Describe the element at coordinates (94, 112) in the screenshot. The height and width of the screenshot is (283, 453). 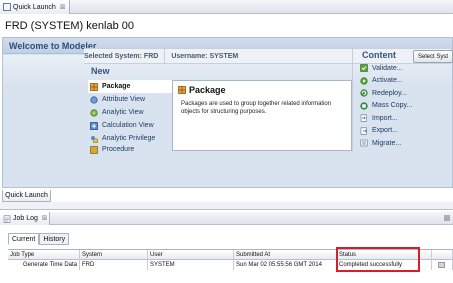
I see `analytic-view-icon` at that location.